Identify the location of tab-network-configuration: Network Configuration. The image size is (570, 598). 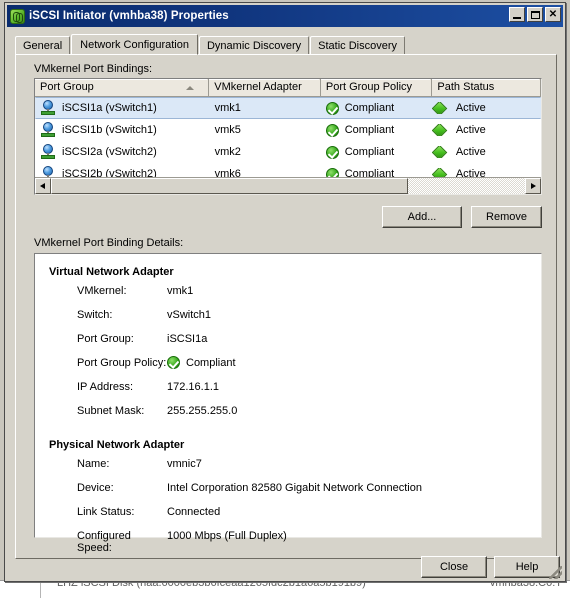
(134, 44).